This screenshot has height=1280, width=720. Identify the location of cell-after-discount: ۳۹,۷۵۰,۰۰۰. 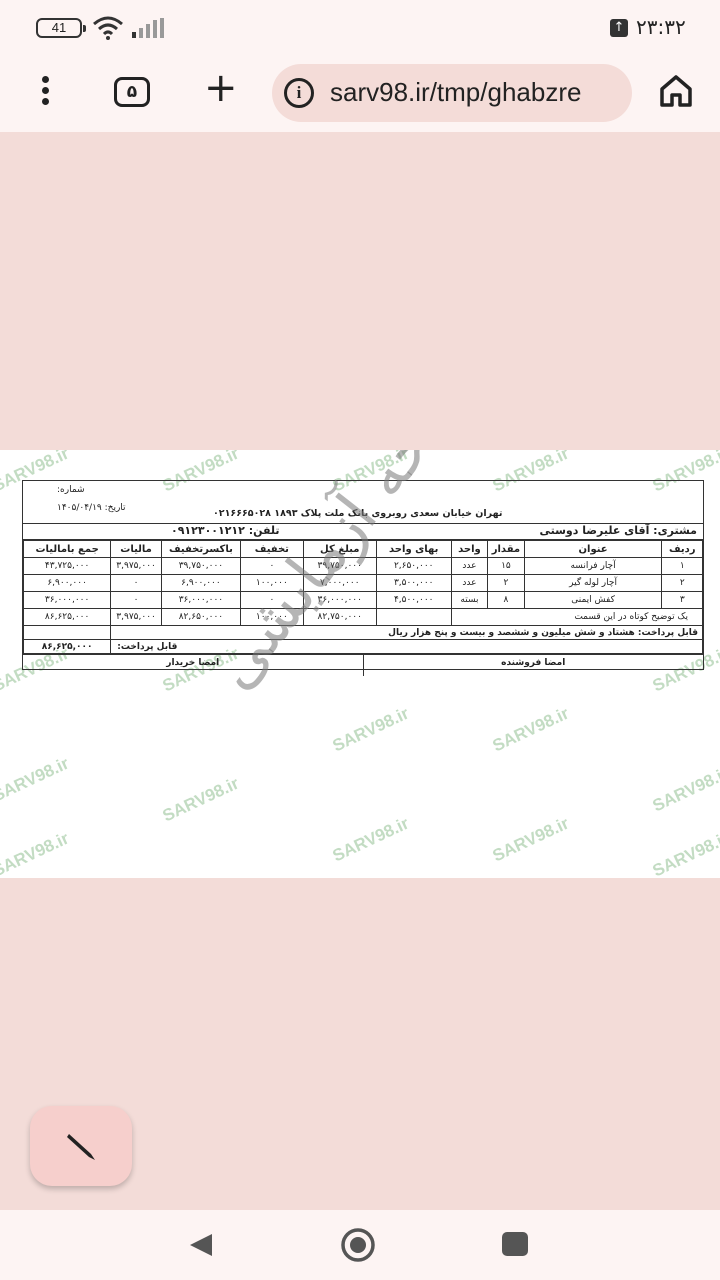
(200, 566).